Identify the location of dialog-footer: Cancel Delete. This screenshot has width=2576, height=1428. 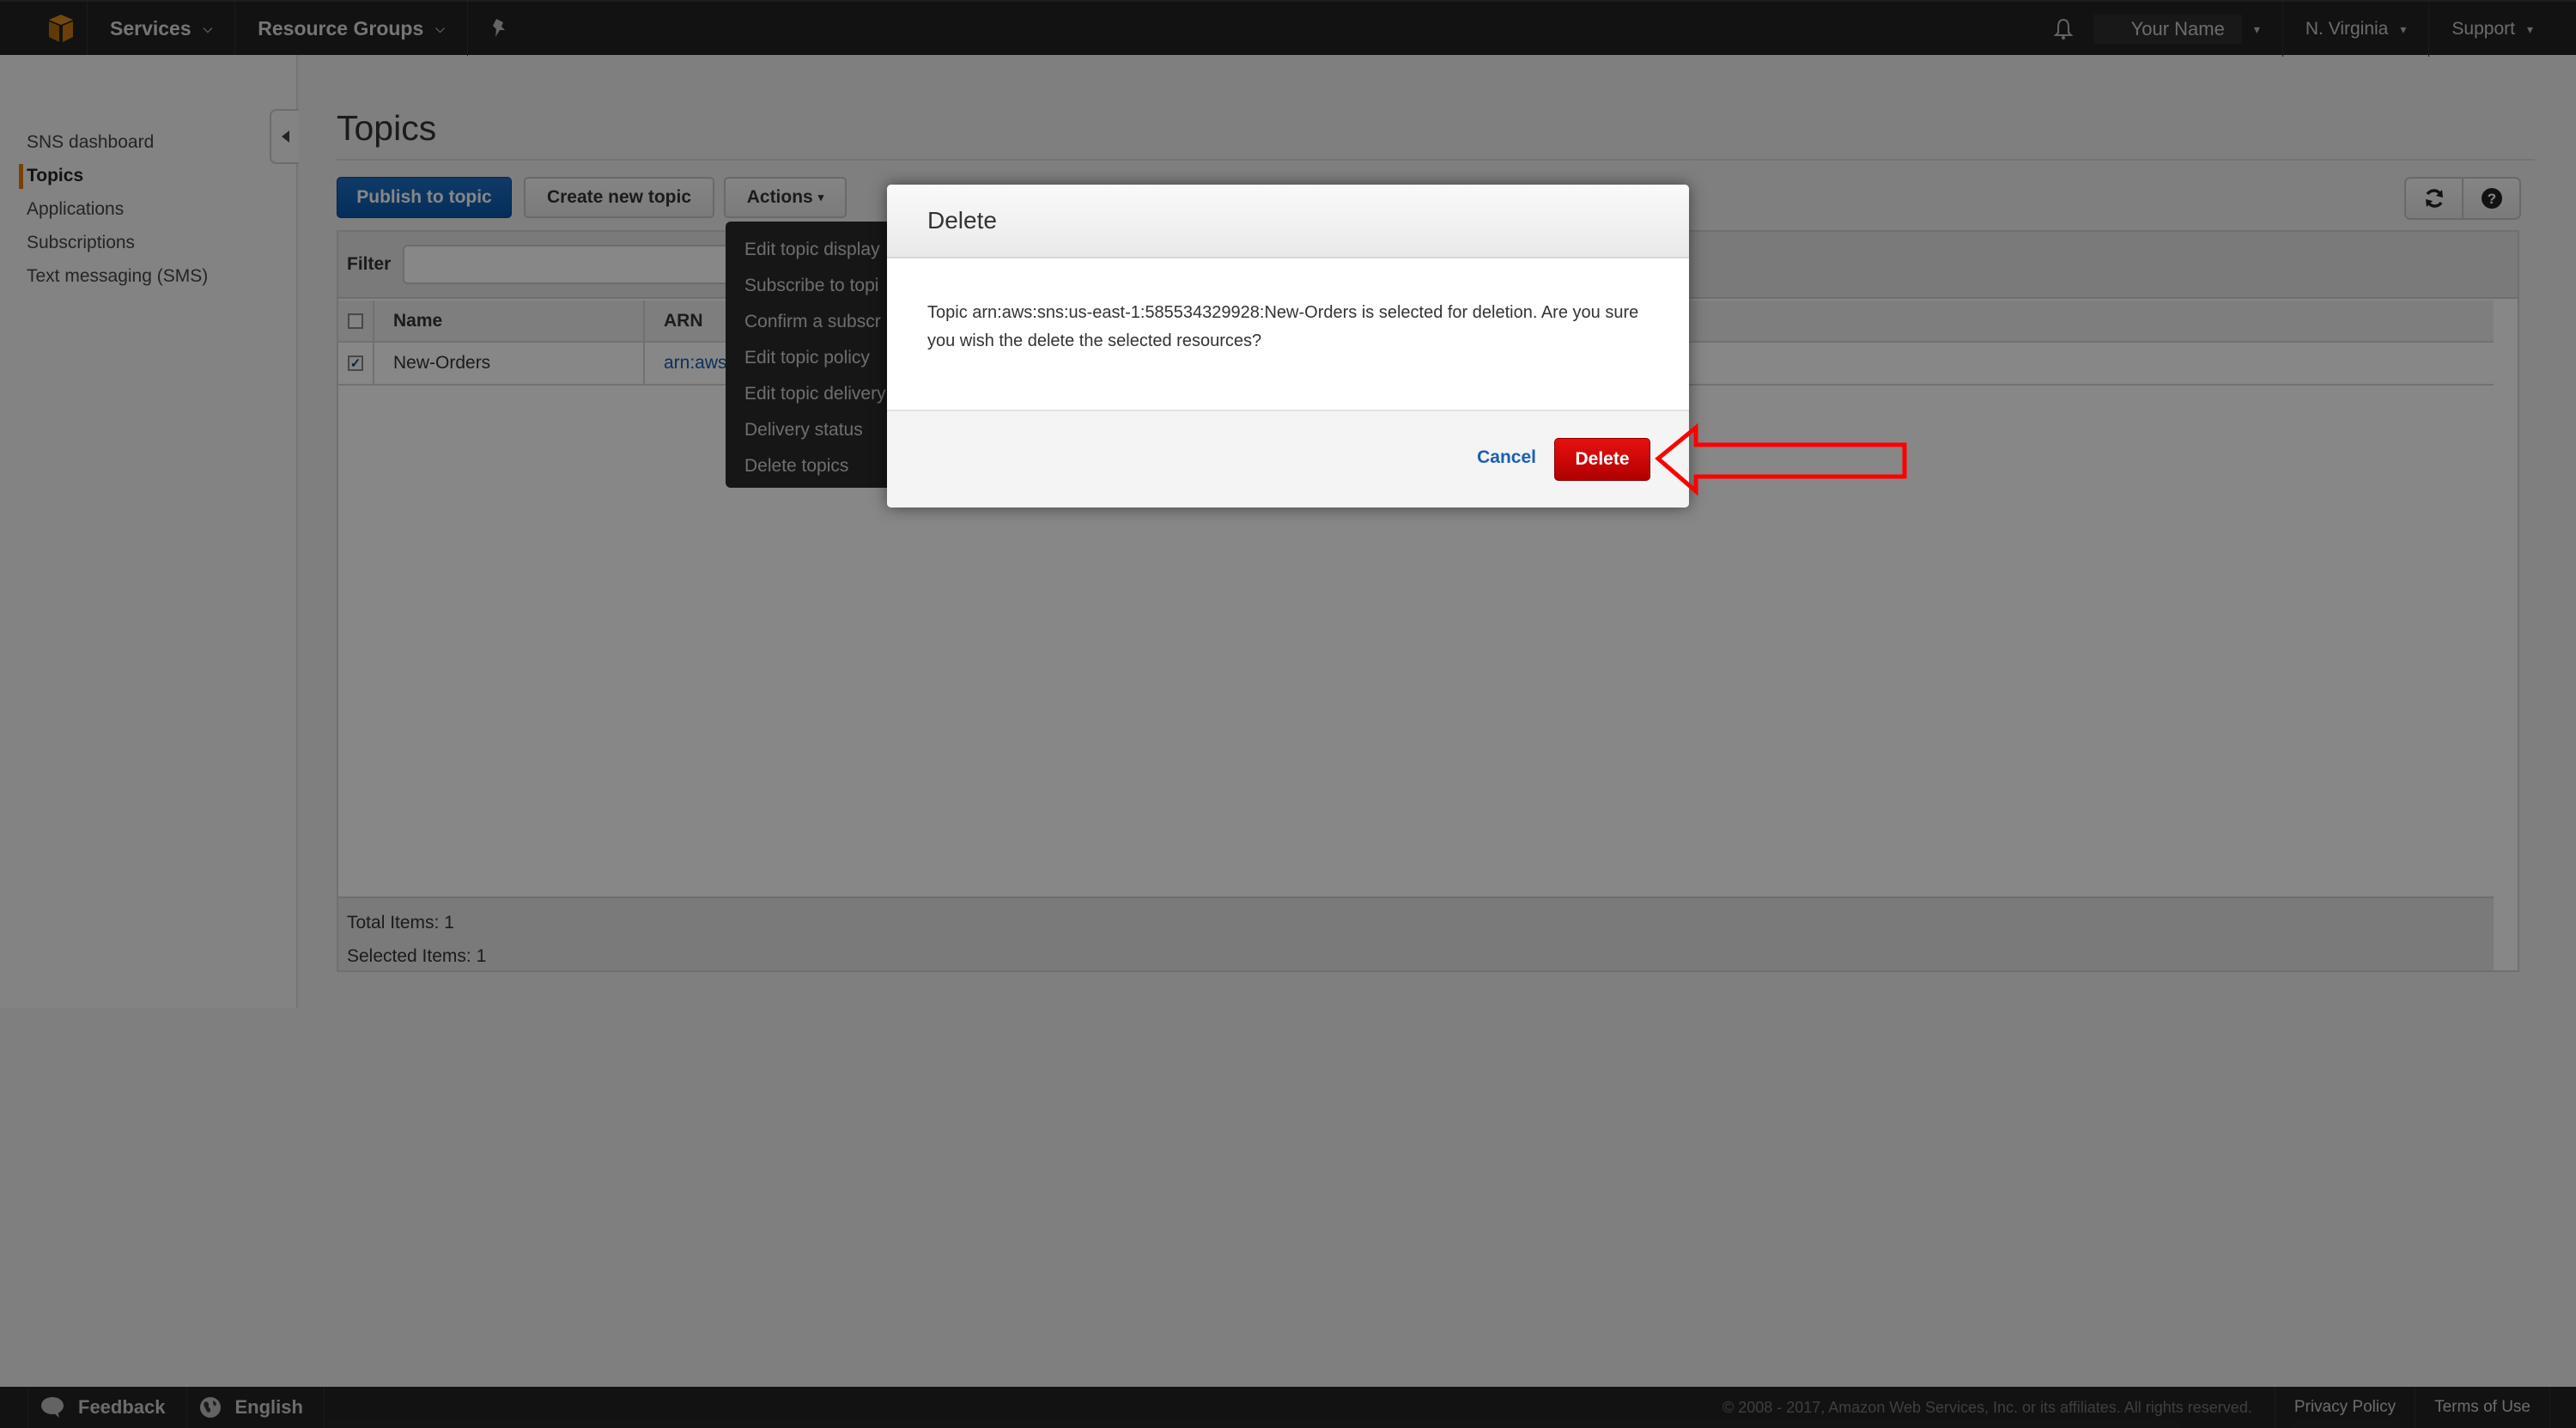
(1288, 459).